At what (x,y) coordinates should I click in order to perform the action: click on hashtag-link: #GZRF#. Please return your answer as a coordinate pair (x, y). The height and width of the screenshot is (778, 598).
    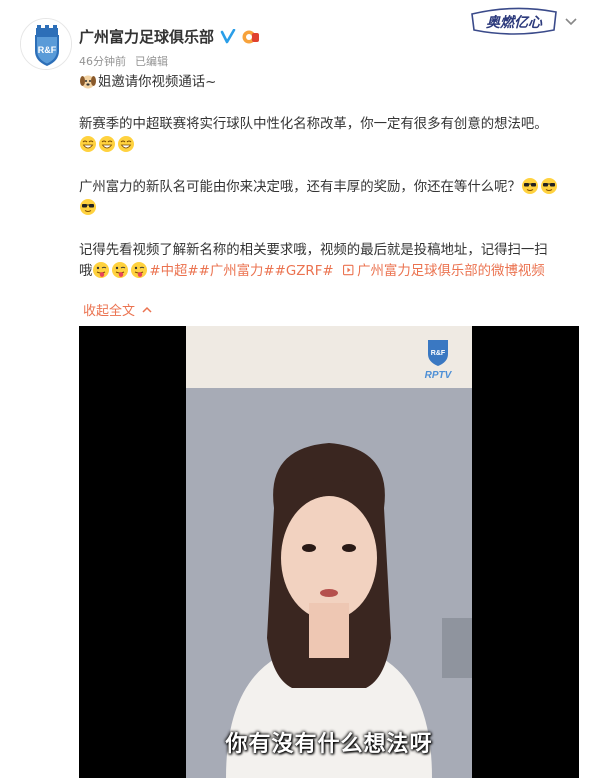
    Looking at the image, I should click on (304, 271).